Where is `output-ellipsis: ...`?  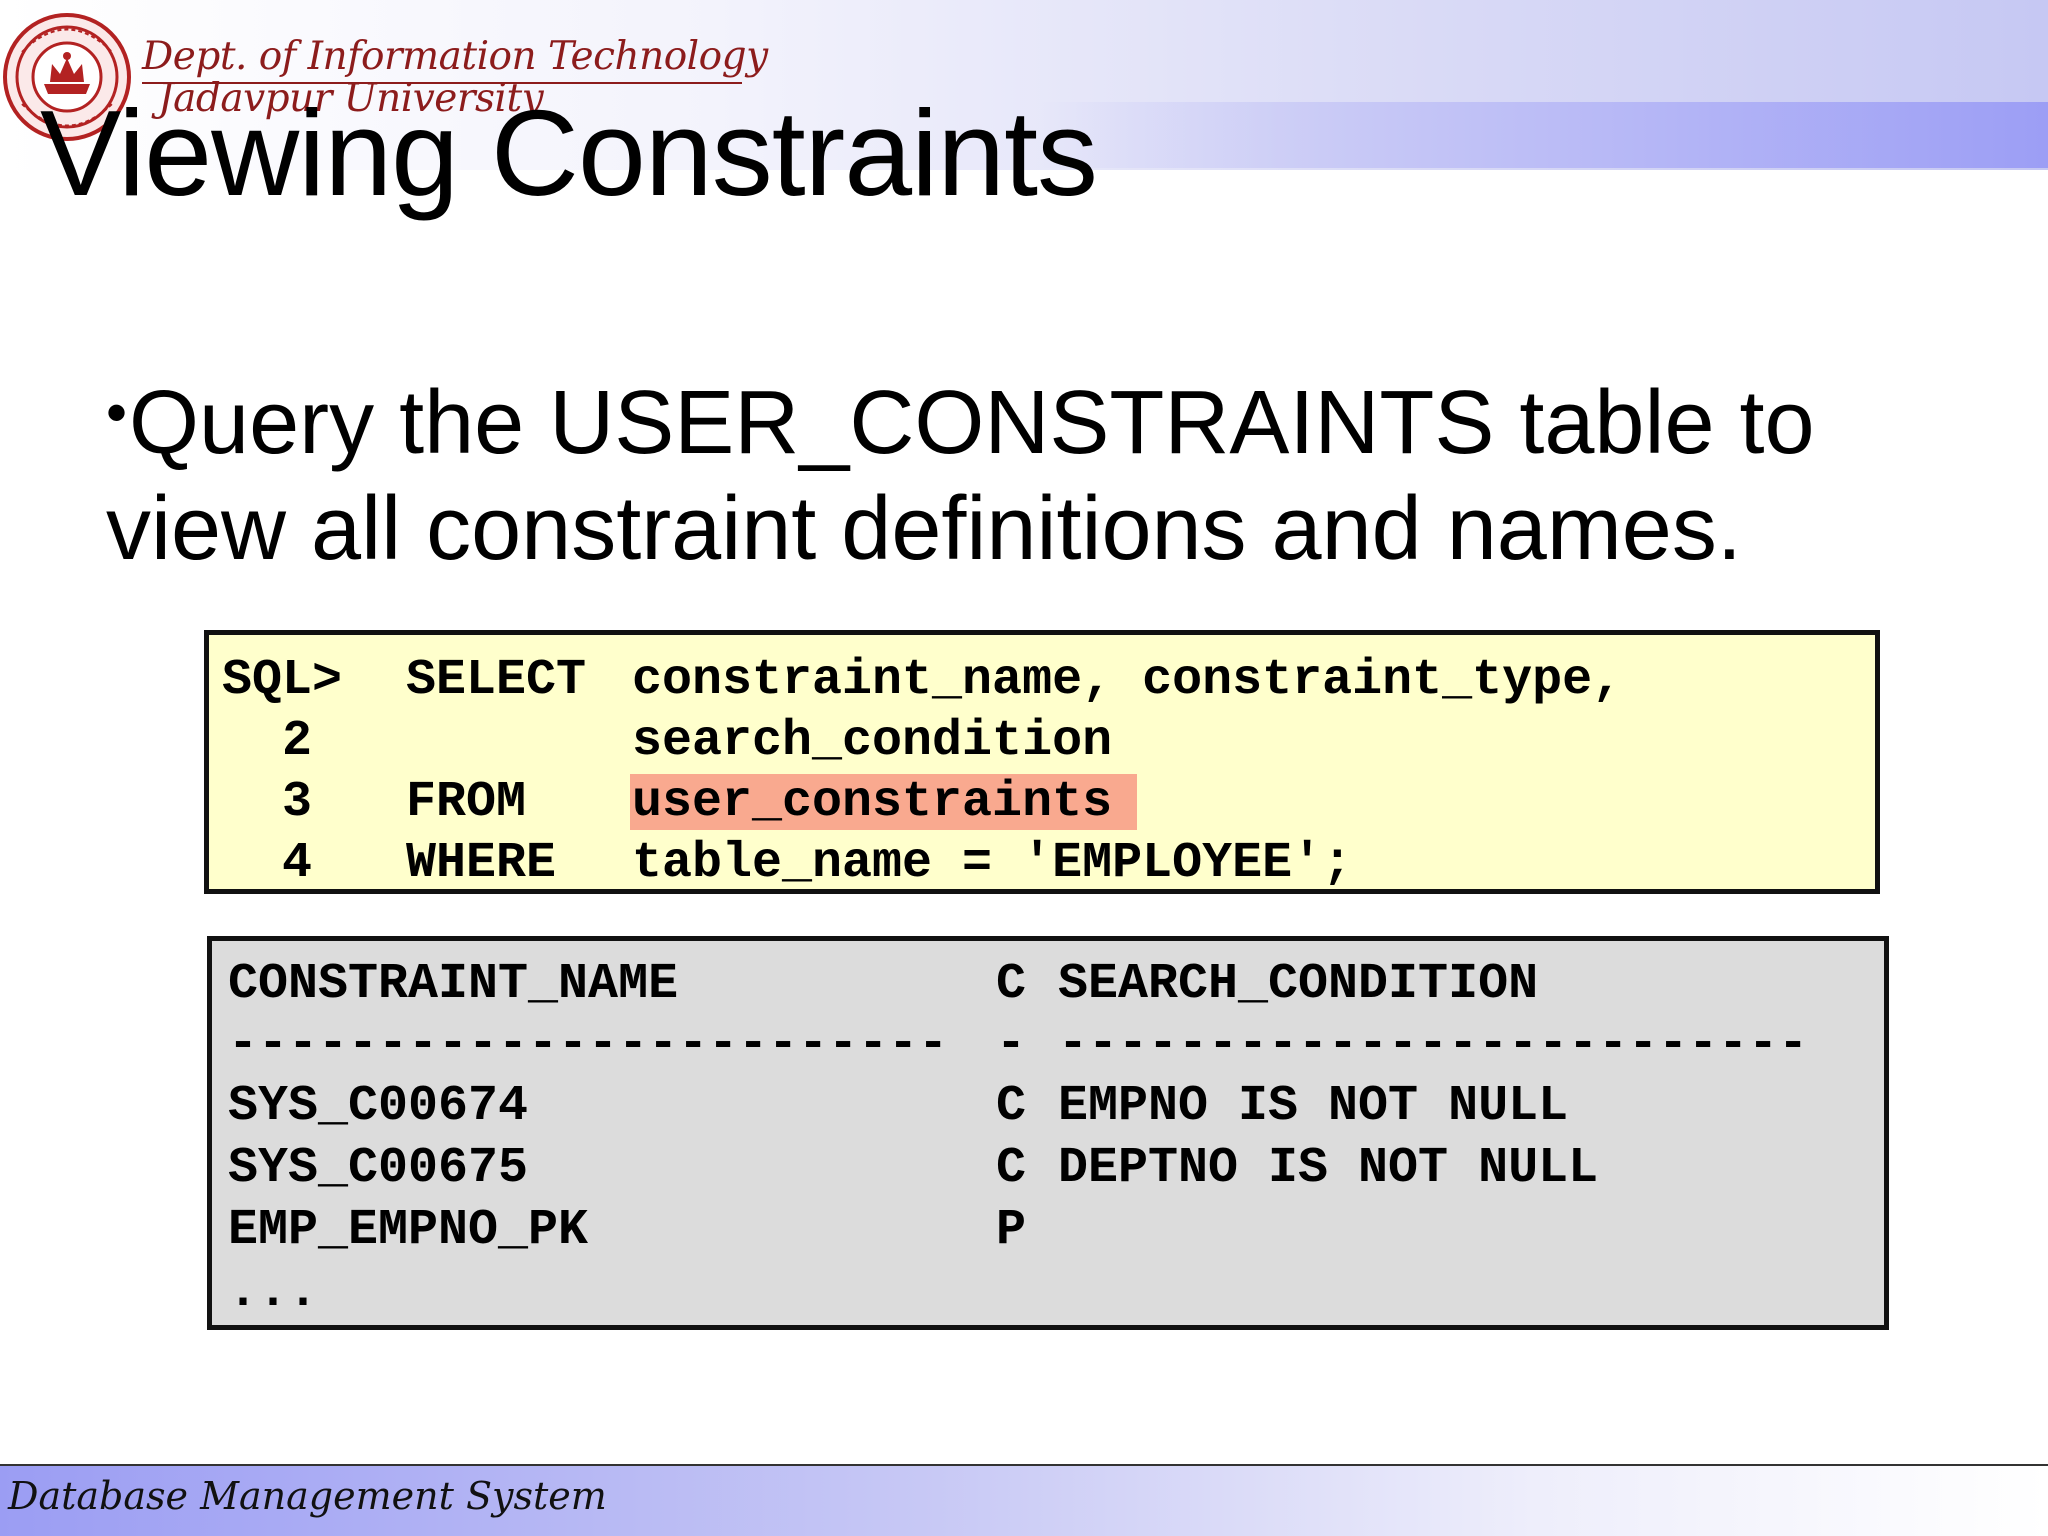 output-ellipsis: ... is located at coordinates (273, 1292).